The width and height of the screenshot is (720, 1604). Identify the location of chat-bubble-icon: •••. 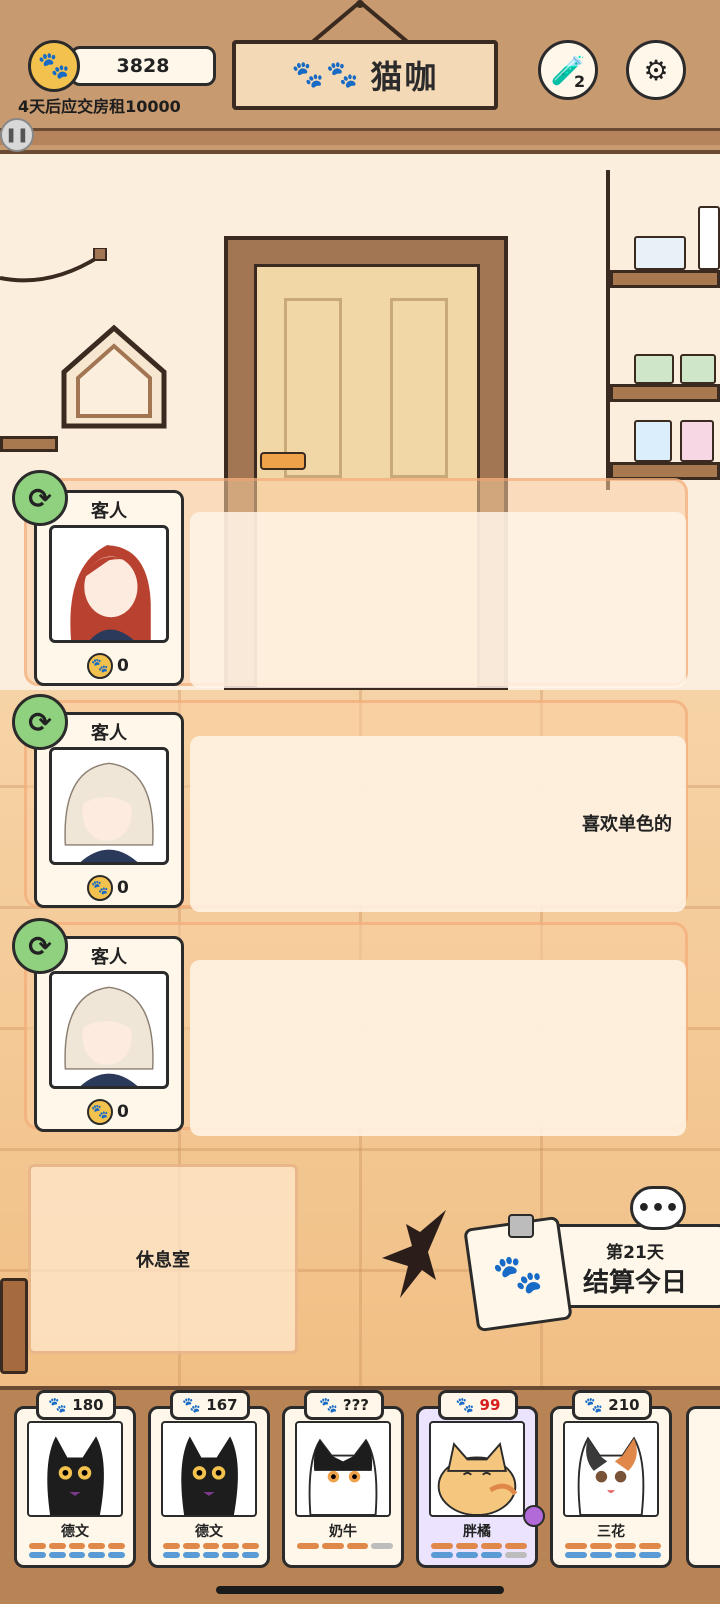
(658, 1208).